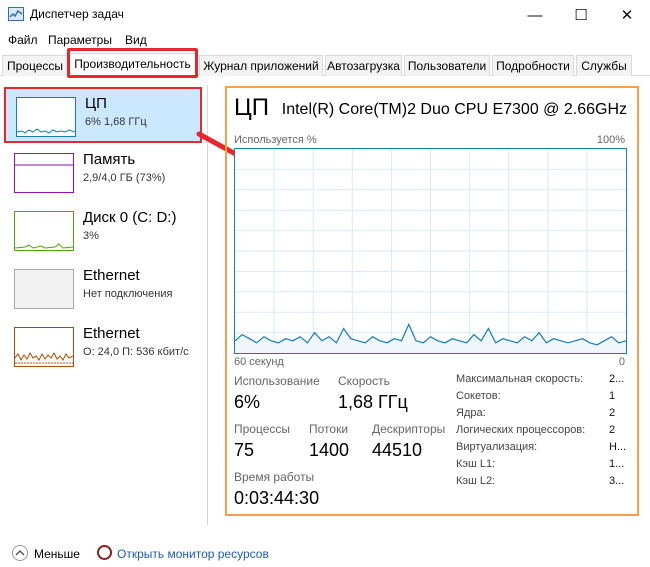 The height and width of the screenshot is (567, 650). What do you see at coordinates (521, 430) in the screenshot?
I see `spec-label-logical: Логических процессоров:` at bounding box center [521, 430].